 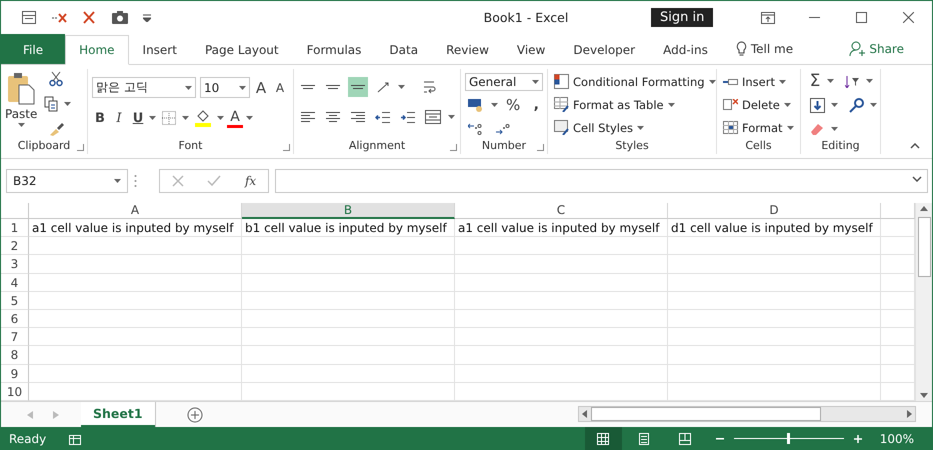 I want to click on minimize-icon, so click(x=814, y=17).